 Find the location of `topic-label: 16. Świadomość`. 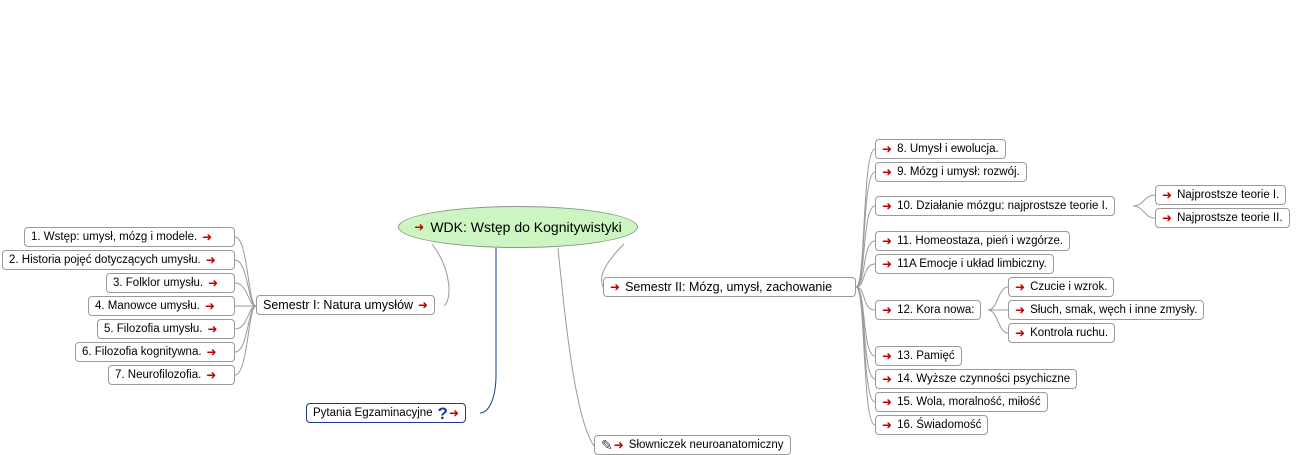

topic-label: 16. Świadomość is located at coordinates (939, 425).